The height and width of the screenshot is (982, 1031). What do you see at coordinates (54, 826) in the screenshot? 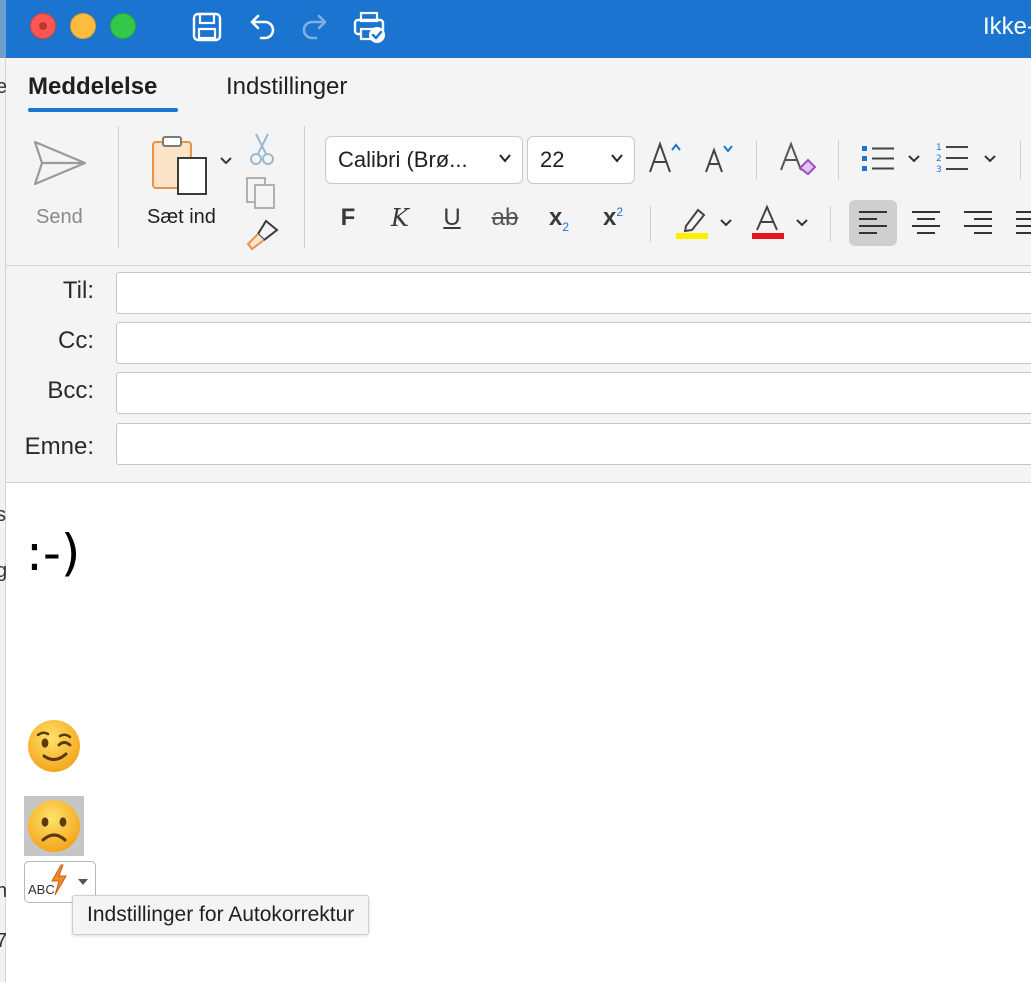
I see `frowning-face-emoji` at bounding box center [54, 826].